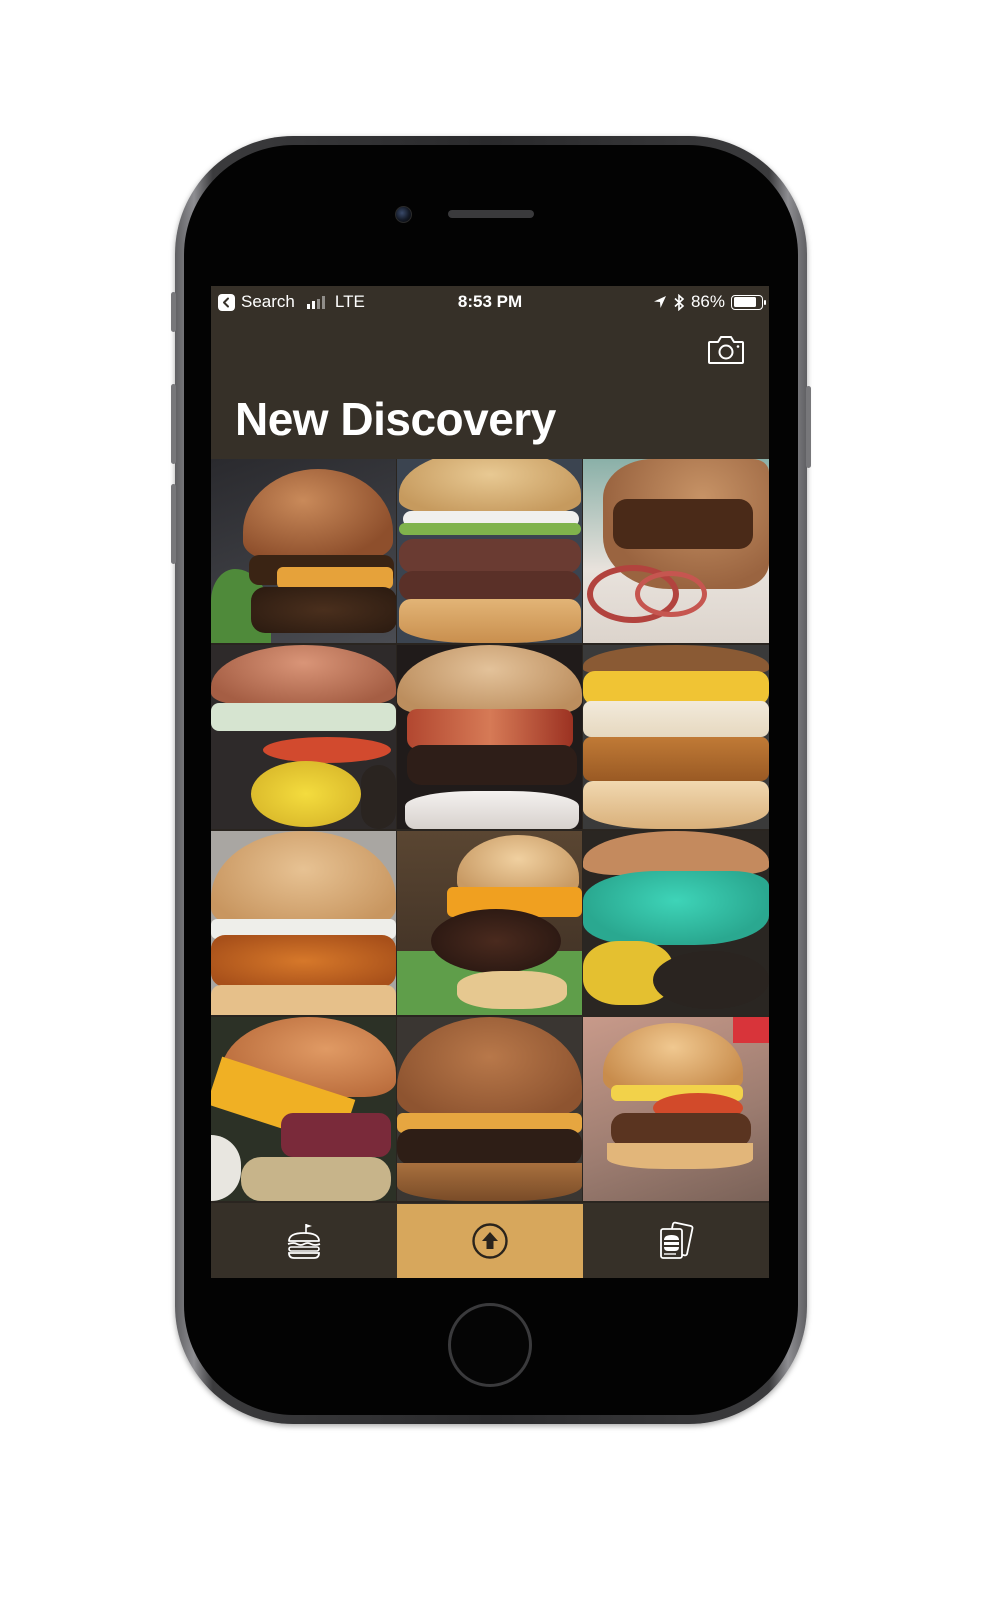 This screenshot has width=1000, height=1600. Describe the element at coordinates (173, 312) in the screenshot. I see `mute-switch` at that location.